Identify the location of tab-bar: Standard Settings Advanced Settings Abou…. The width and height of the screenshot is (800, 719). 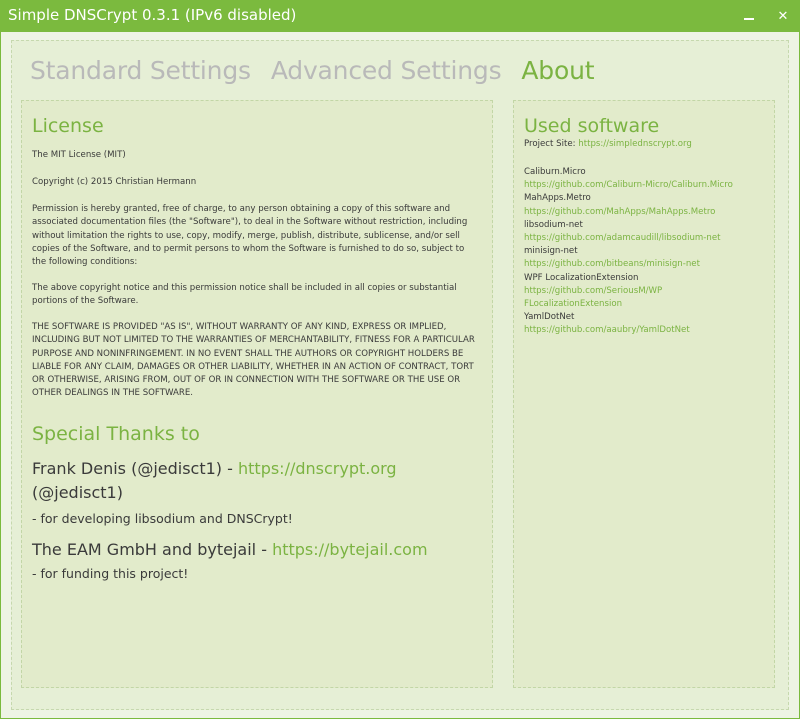
(312, 73).